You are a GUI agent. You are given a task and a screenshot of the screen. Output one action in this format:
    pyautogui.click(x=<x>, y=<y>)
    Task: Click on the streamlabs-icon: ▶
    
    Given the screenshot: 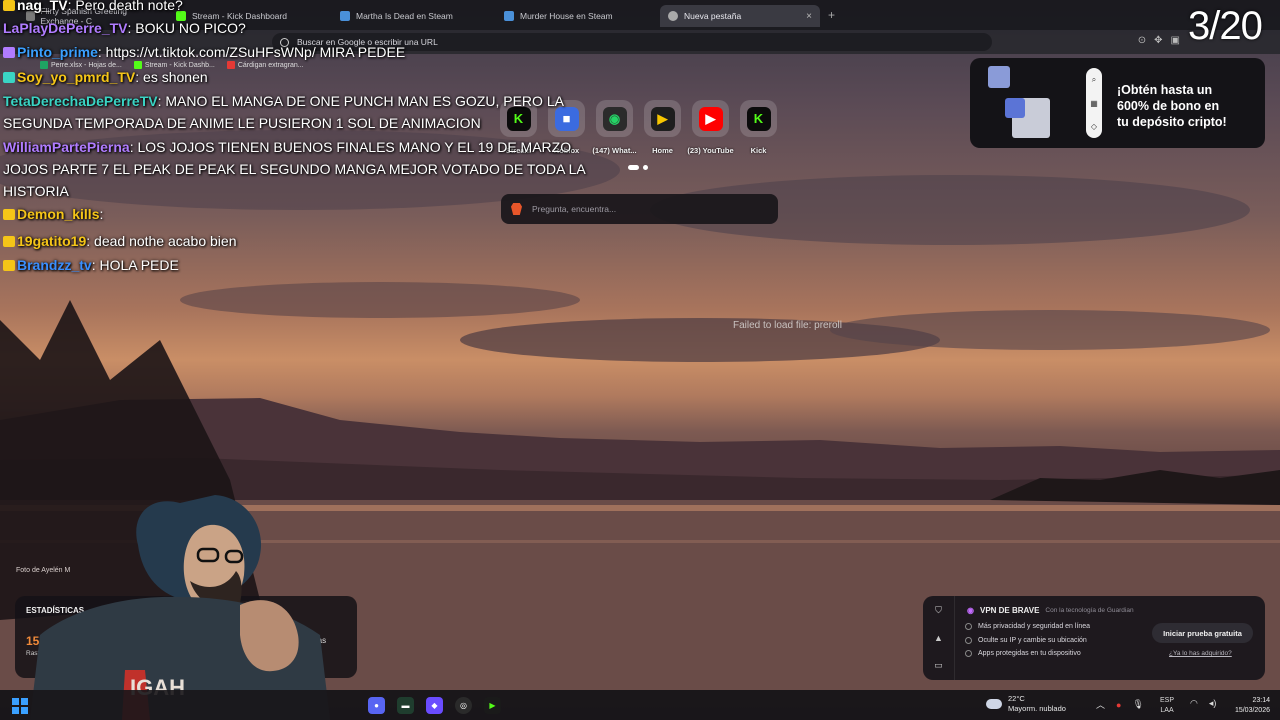 What is the action you would take?
    pyautogui.click(x=492, y=705)
    